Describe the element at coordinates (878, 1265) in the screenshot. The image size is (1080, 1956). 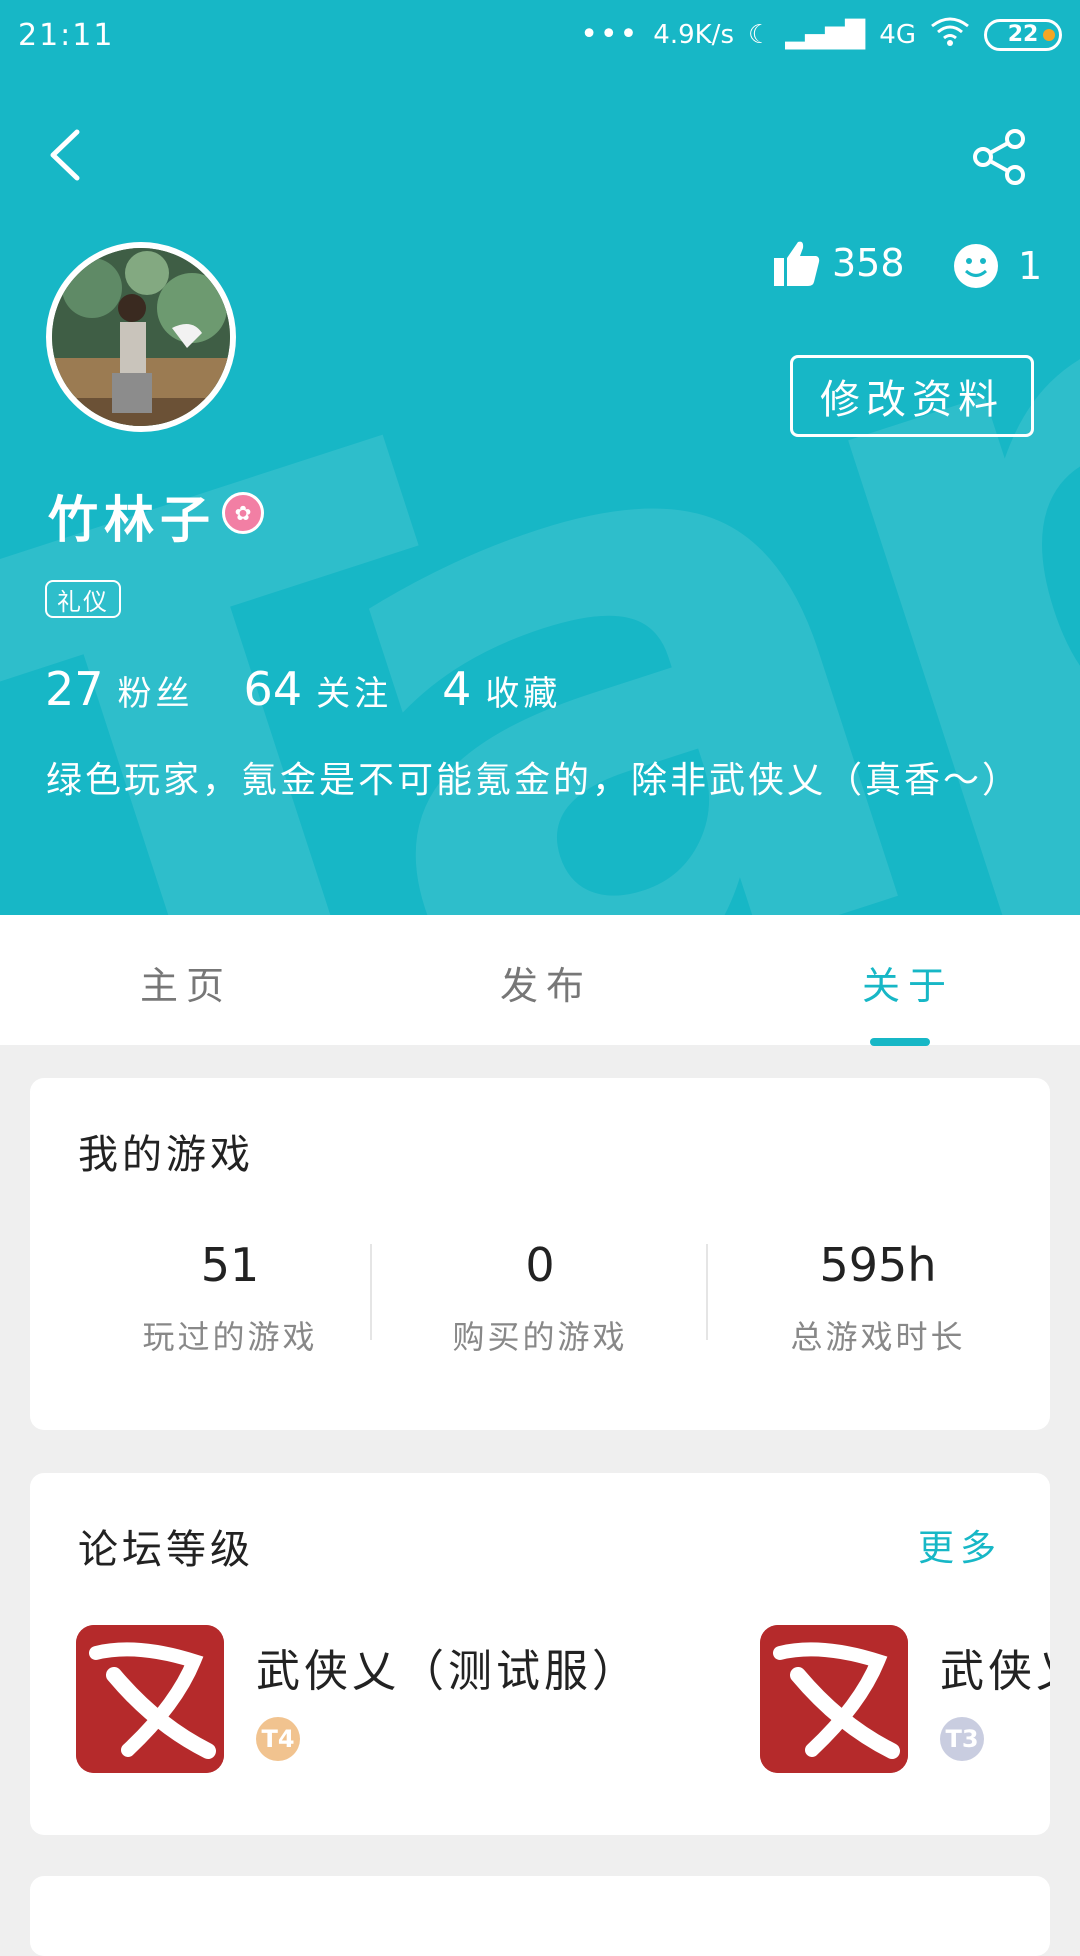
I see `play-time-value: 595h` at that location.